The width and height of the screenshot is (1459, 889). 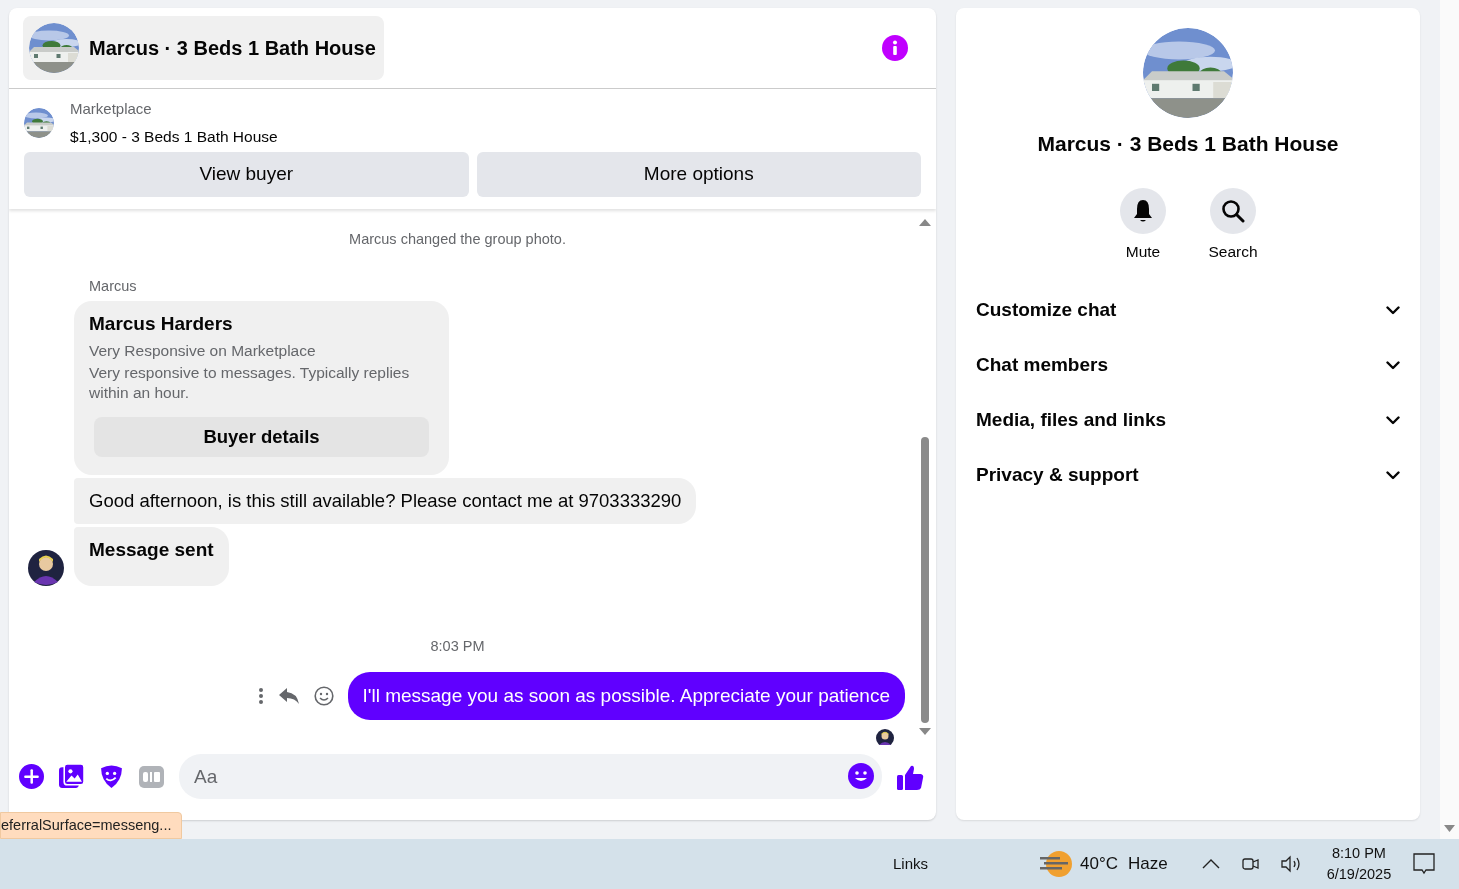 I want to click on notification-icon, so click(x=1424, y=864).